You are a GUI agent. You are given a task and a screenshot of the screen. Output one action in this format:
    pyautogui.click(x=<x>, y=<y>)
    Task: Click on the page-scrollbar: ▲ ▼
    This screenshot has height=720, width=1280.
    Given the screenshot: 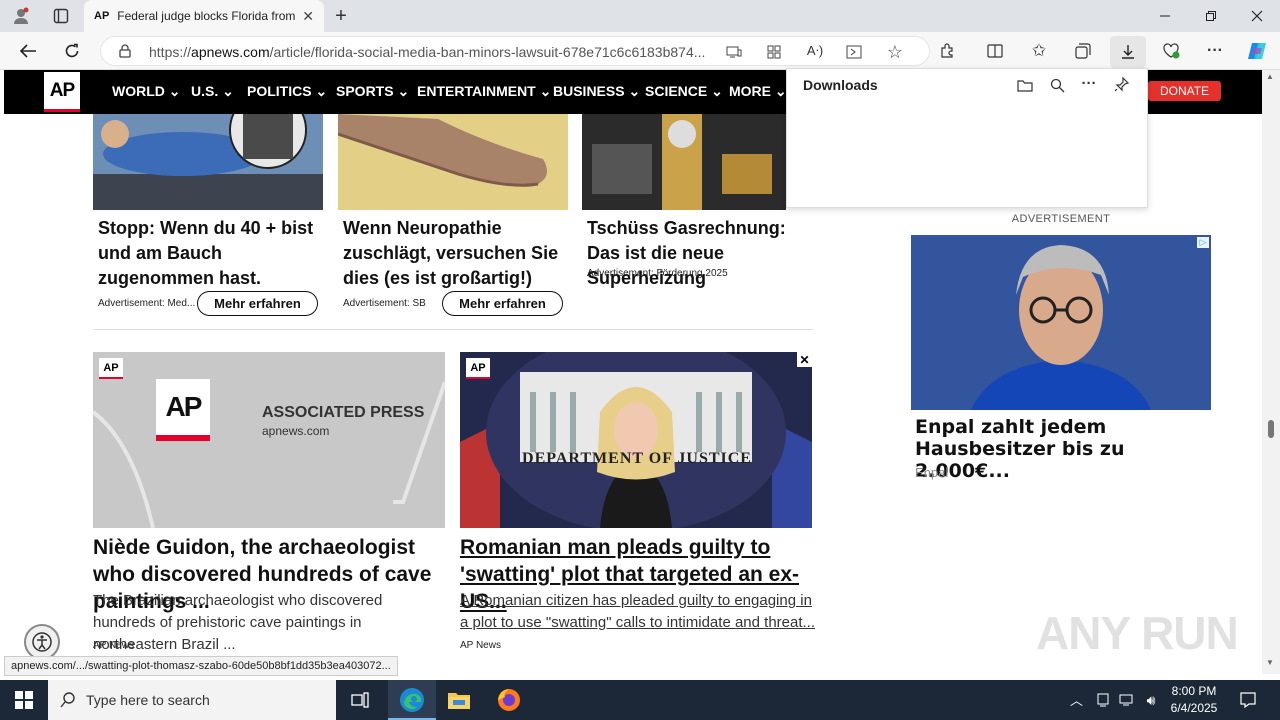 What is the action you would take?
    pyautogui.click(x=1271, y=372)
    